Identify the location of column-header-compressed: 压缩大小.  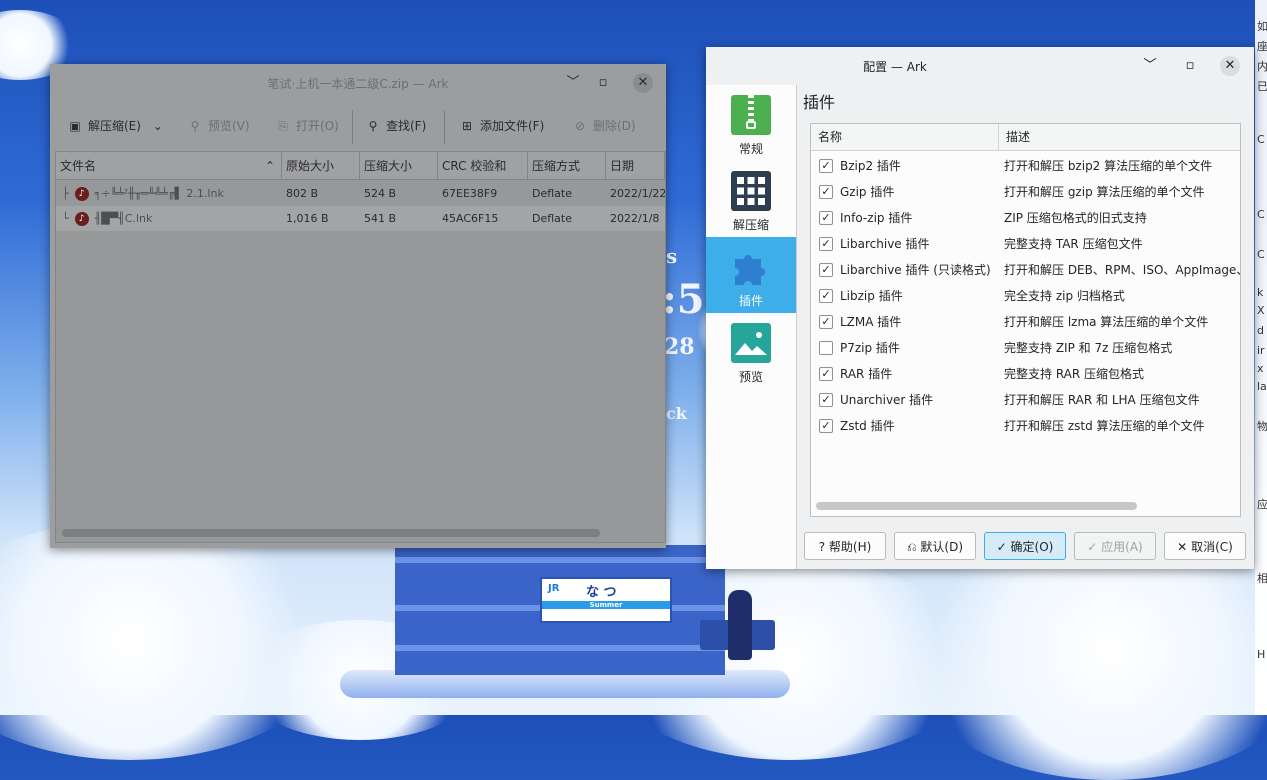
(399, 166).